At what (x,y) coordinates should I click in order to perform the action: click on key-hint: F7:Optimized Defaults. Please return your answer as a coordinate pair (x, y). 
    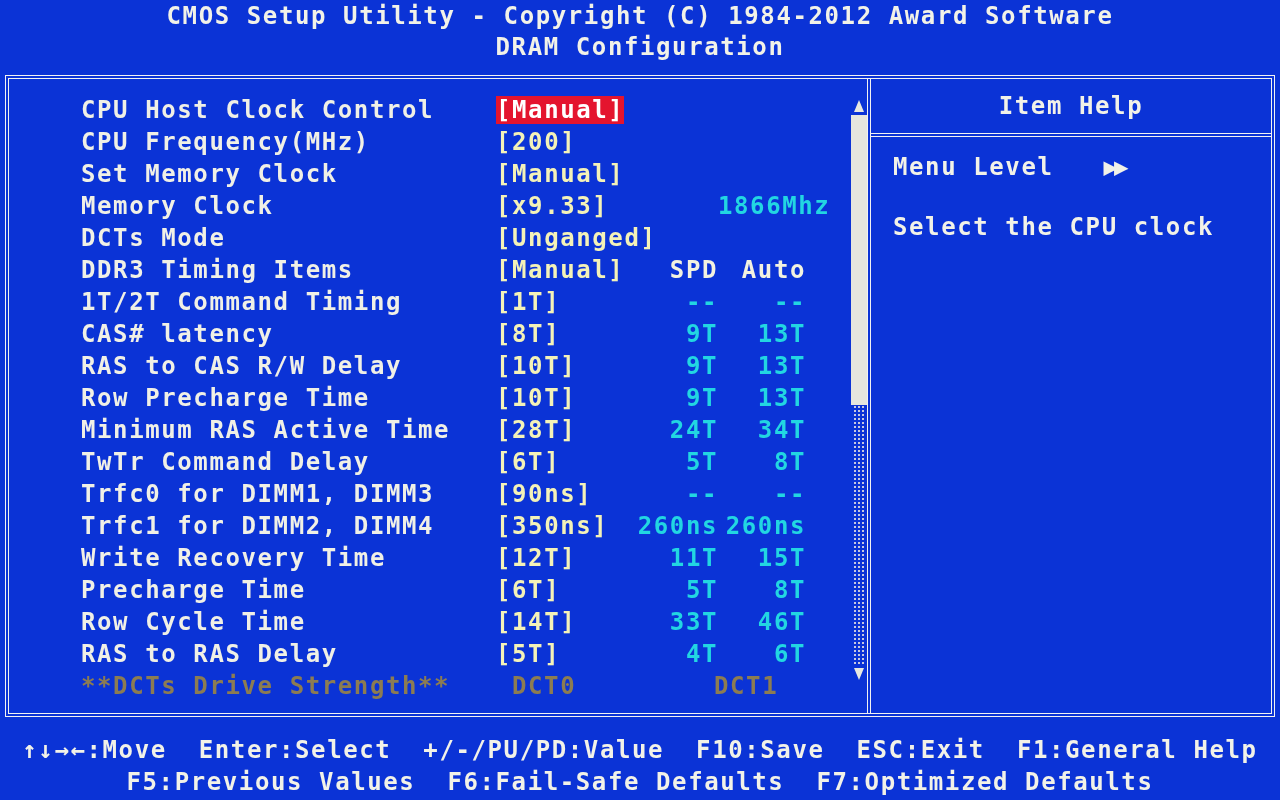
    Looking at the image, I should click on (985, 782).